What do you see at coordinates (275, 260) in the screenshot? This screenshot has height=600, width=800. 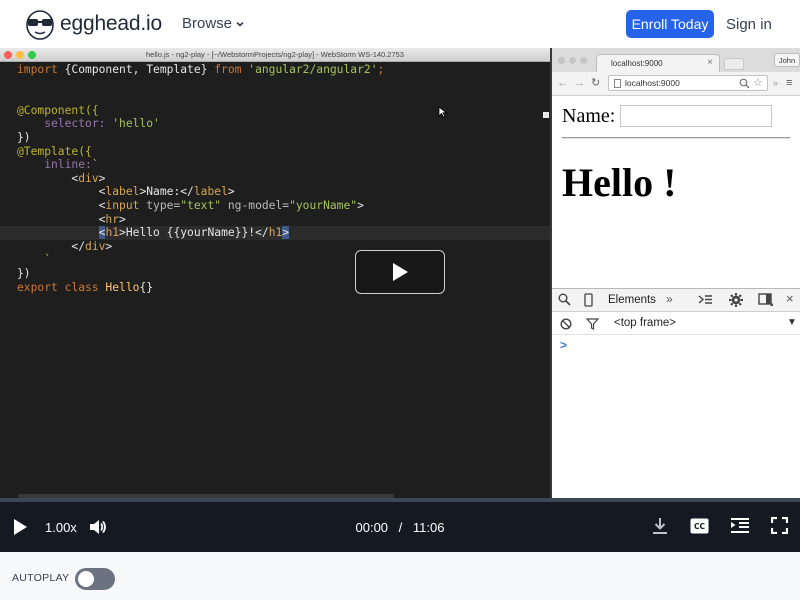 I see `code-line: `` at bounding box center [275, 260].